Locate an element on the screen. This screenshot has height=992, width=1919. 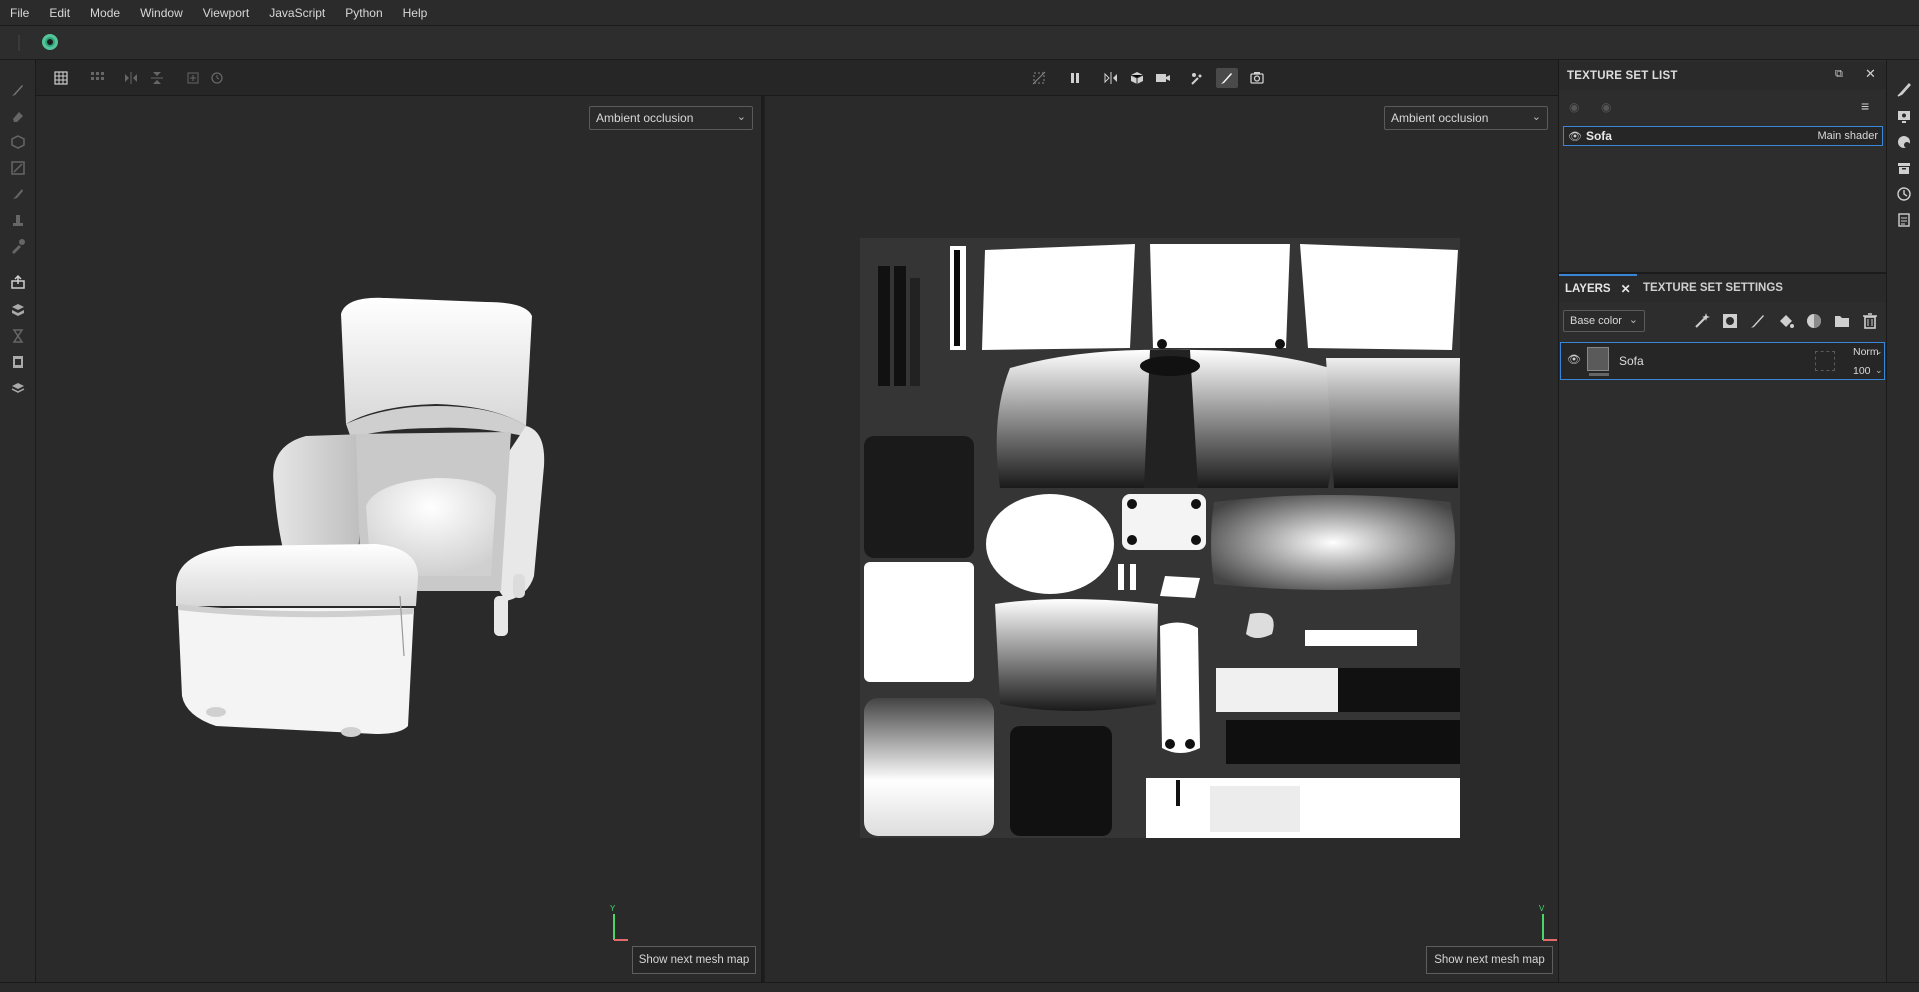
menu-window: Window is located at coordinates (161, 13).